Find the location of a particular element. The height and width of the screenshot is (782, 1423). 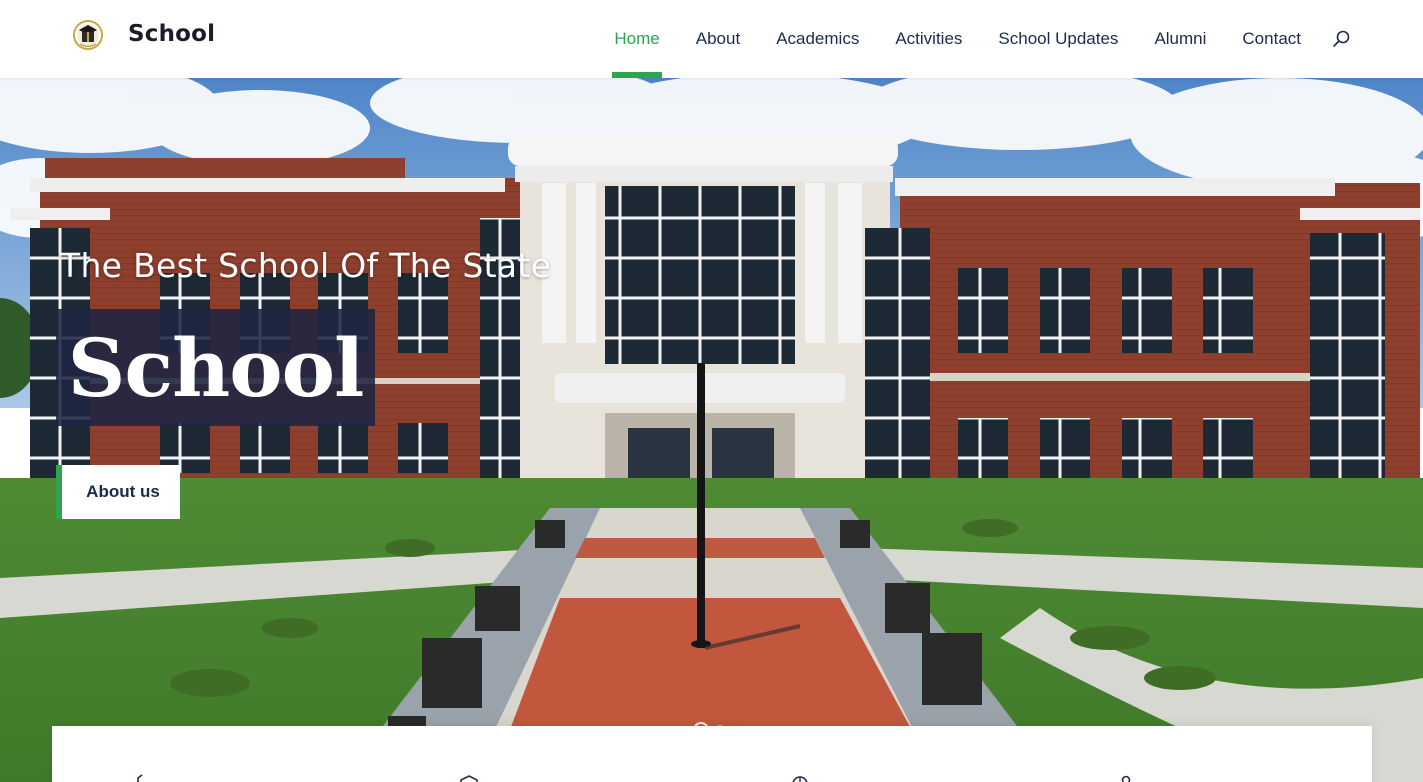

globe-icon is located at coordinates (800, 779).